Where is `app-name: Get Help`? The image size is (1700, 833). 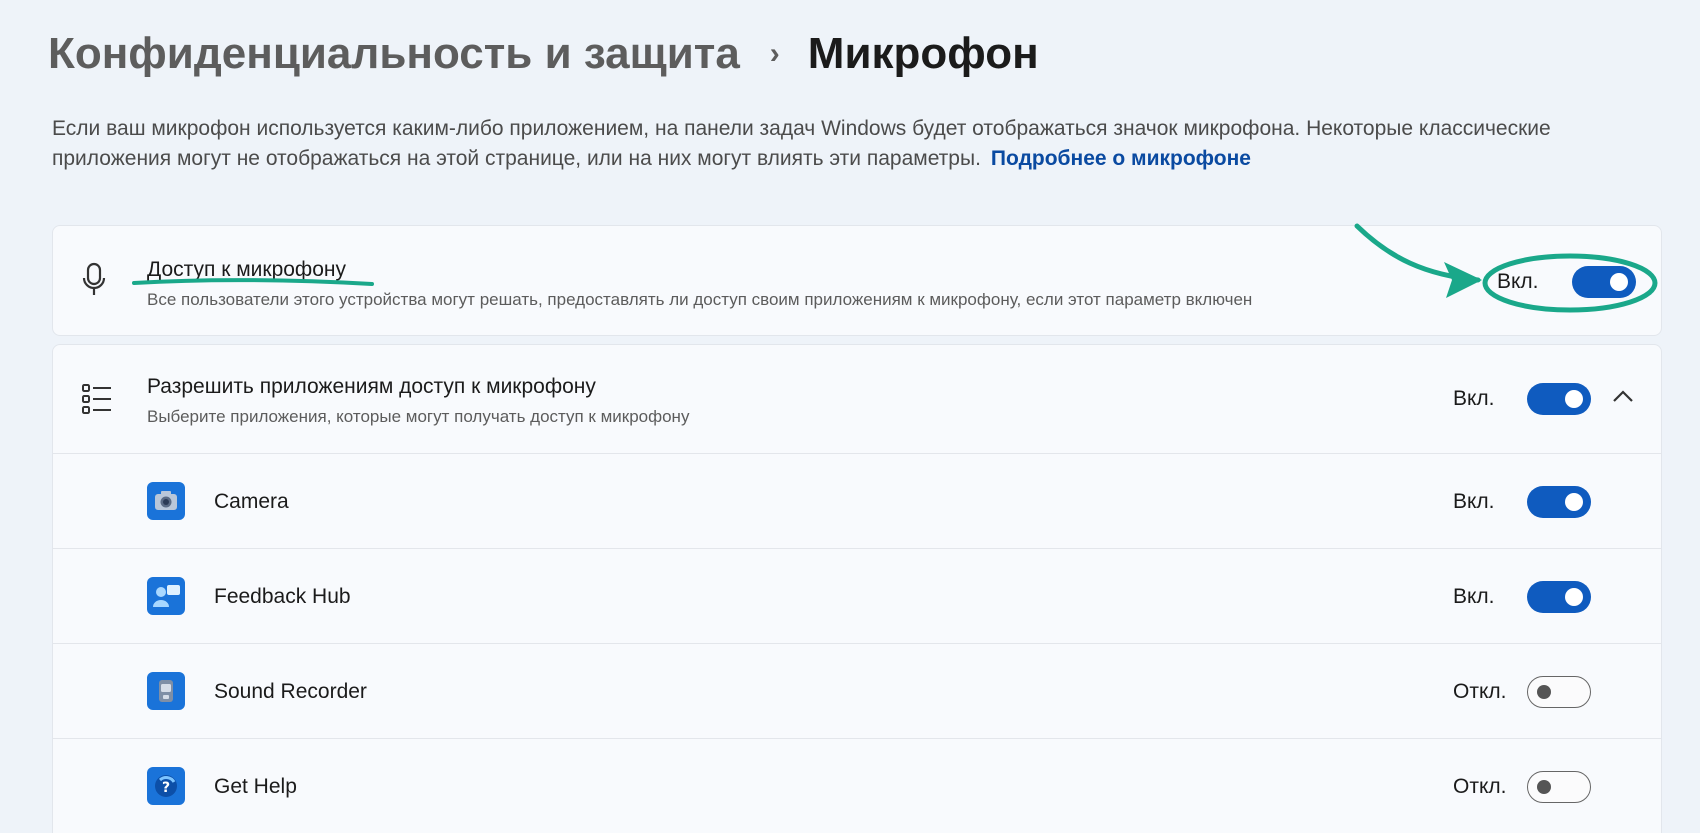
app-name: Get Help is located at coordinates (255, 786).